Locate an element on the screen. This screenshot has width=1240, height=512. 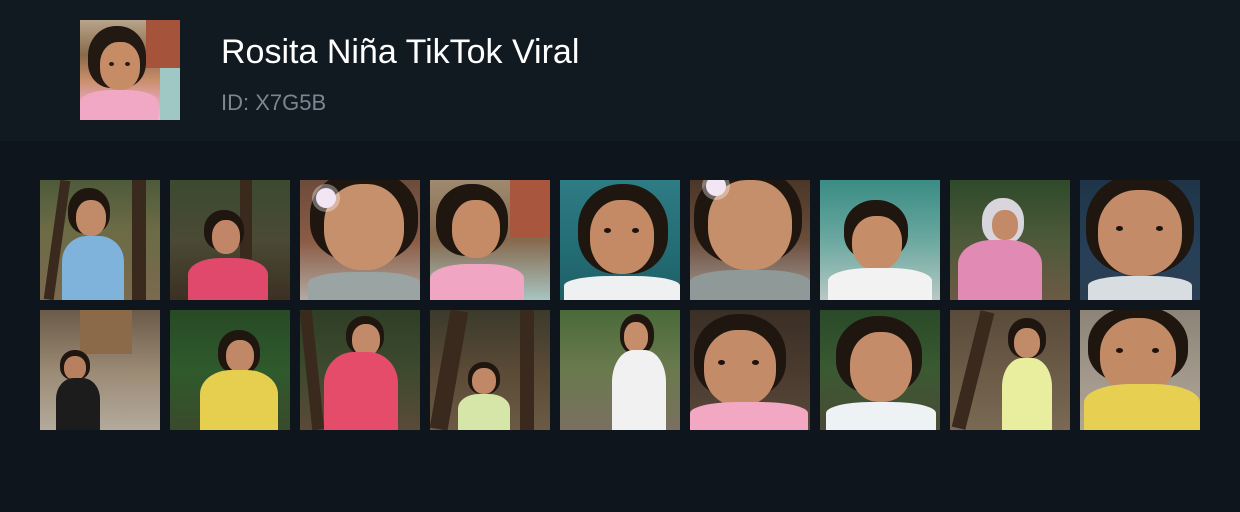
page-title: Rosita Niña TikTok Viral is located at coordinates (400, 52).